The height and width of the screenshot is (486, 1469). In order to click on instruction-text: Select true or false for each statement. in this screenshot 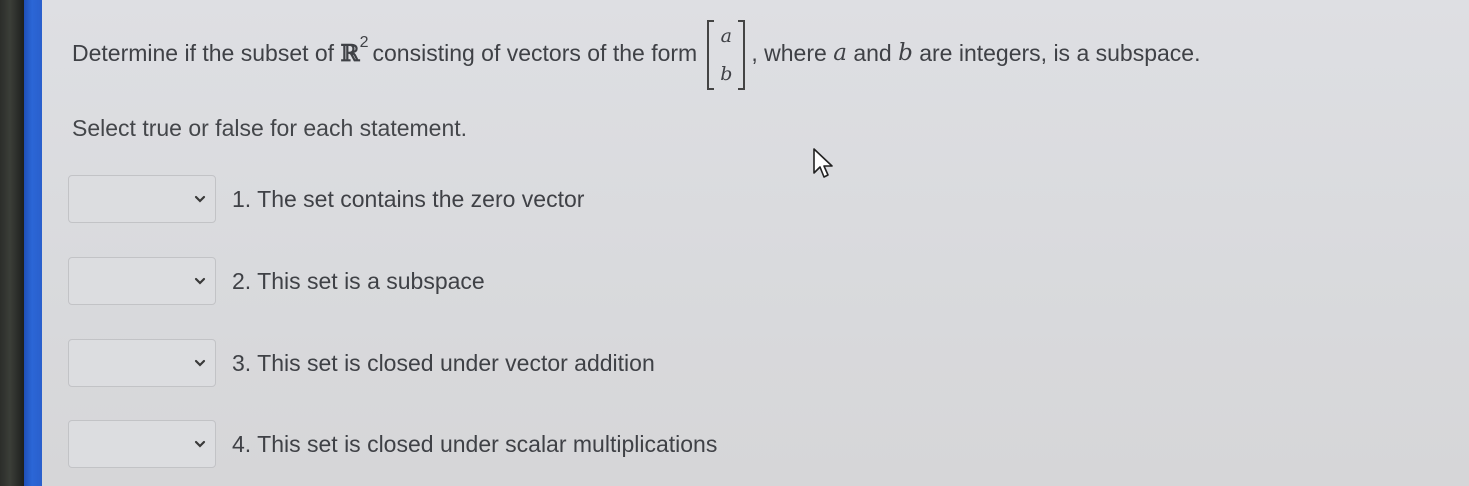, I will do `click(270, 128)`.